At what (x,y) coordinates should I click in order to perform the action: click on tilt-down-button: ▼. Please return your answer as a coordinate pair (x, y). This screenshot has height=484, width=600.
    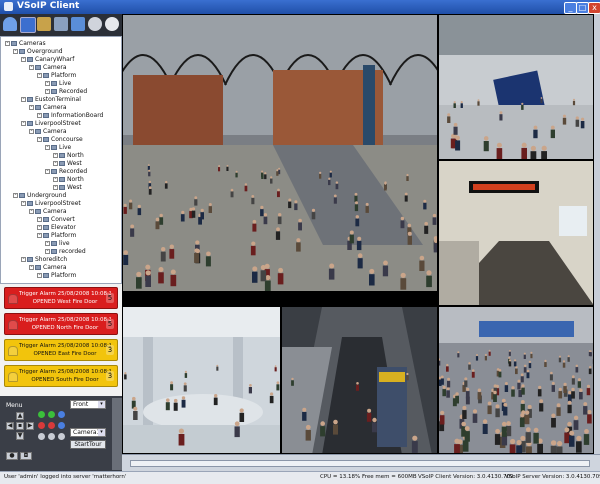
    Looking at the image, I should click on (20, 436).